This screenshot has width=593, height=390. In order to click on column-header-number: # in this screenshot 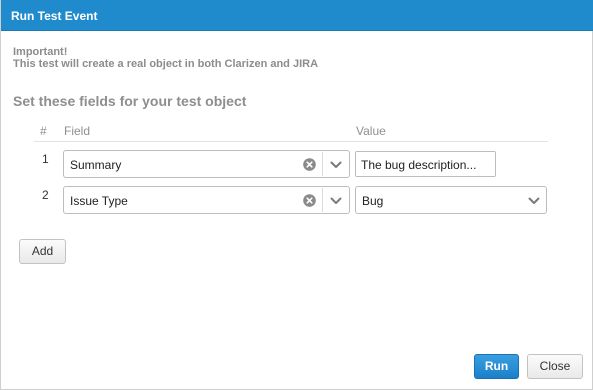, I will do `click(43, 131)`.